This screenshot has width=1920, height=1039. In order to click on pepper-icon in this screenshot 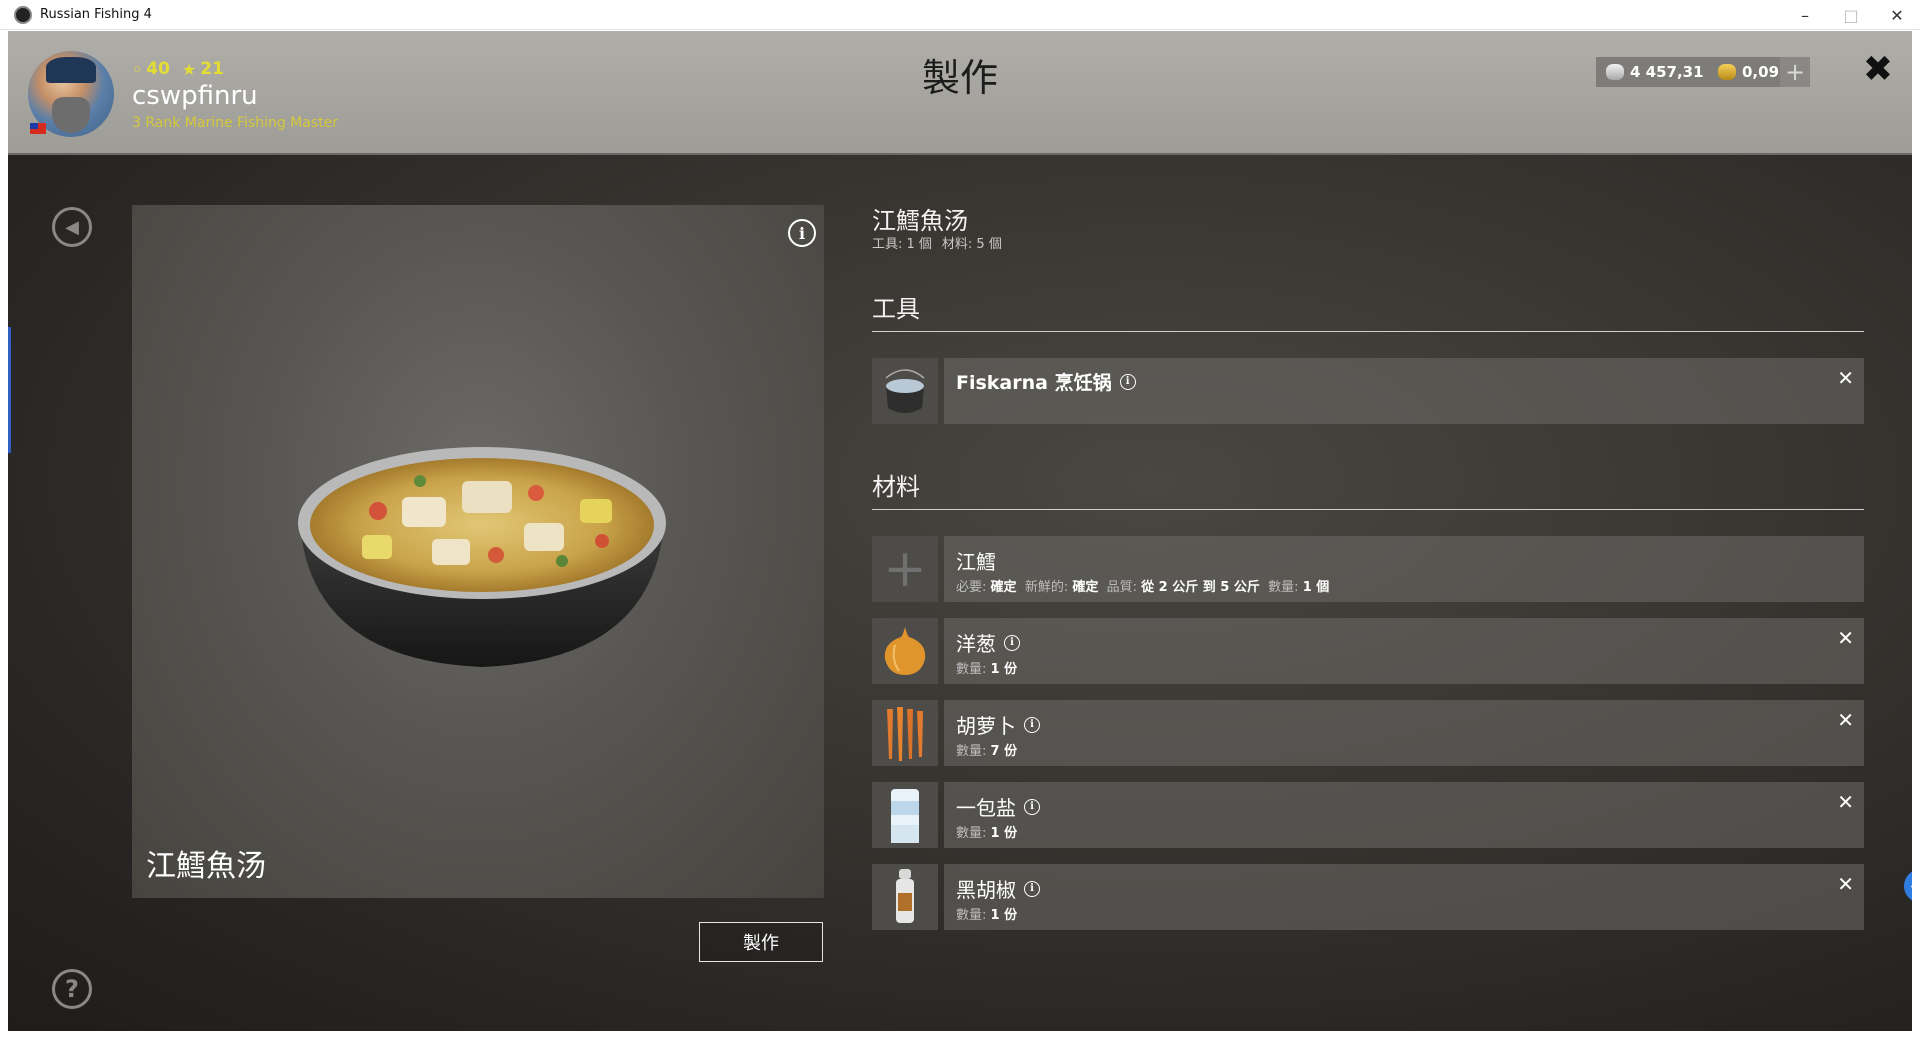, I will do `click(905, 897)`.